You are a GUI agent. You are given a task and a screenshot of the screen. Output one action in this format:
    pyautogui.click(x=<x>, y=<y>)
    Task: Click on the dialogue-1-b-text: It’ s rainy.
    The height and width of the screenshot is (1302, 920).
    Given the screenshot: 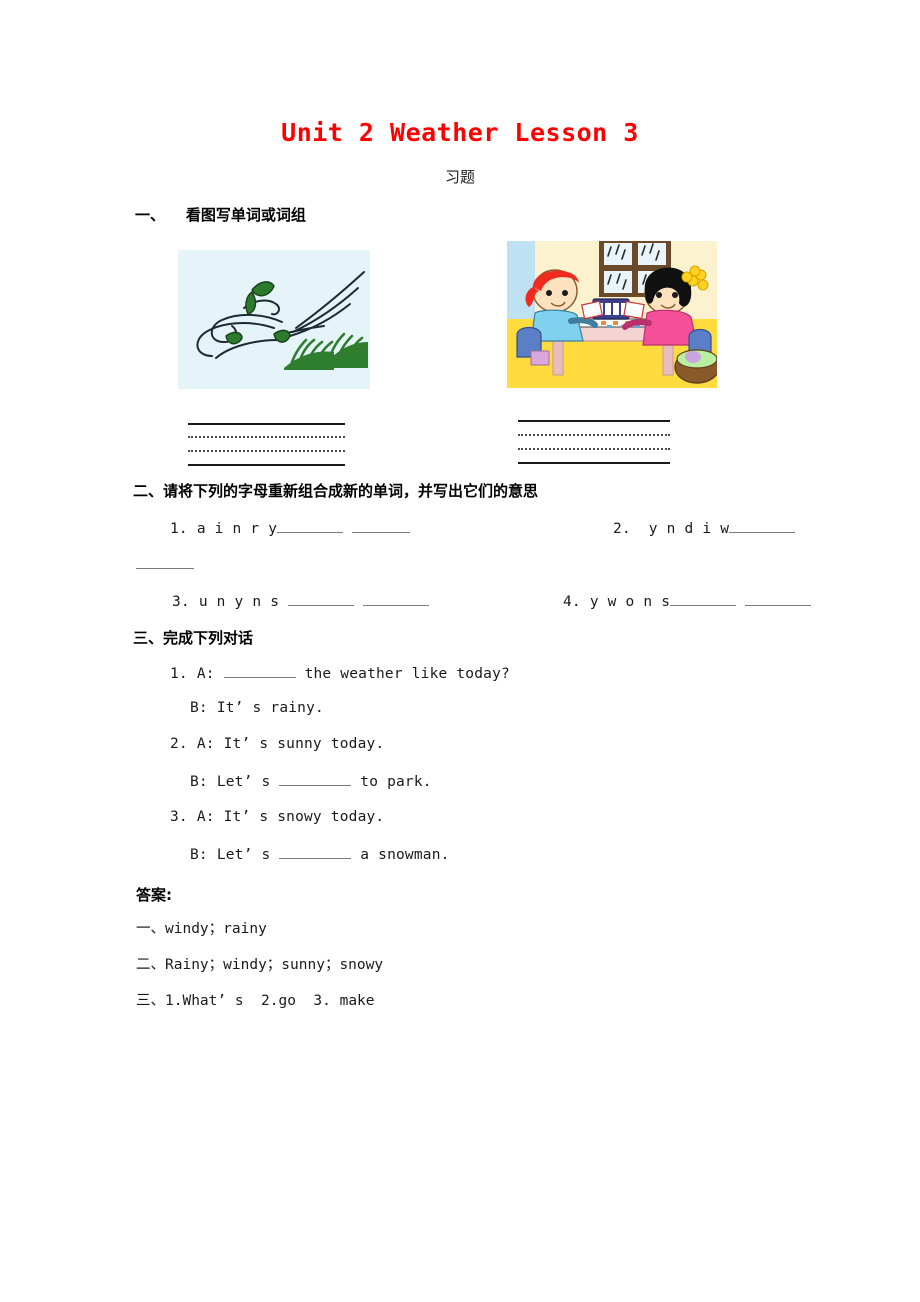 What is the action you would take?
    pyautogui.click(x=270, y=708)
    